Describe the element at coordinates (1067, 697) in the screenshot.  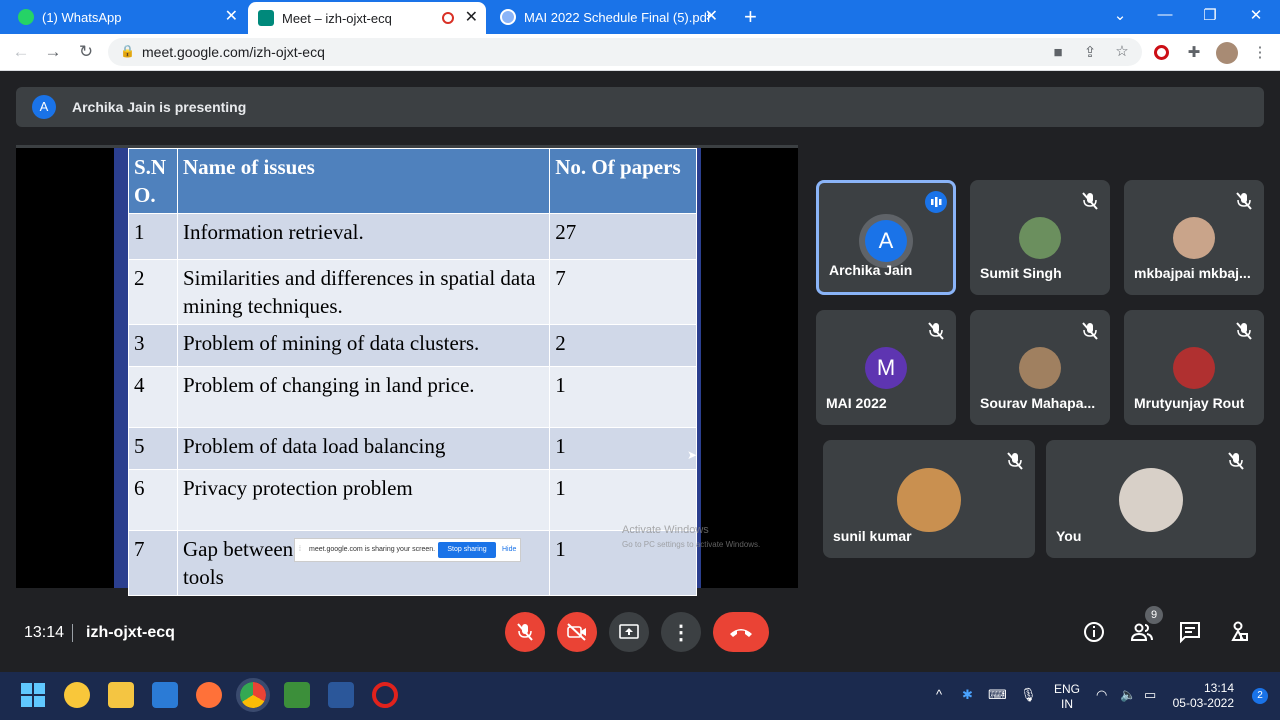
I see `language-indicator: ENG IN` at that location.